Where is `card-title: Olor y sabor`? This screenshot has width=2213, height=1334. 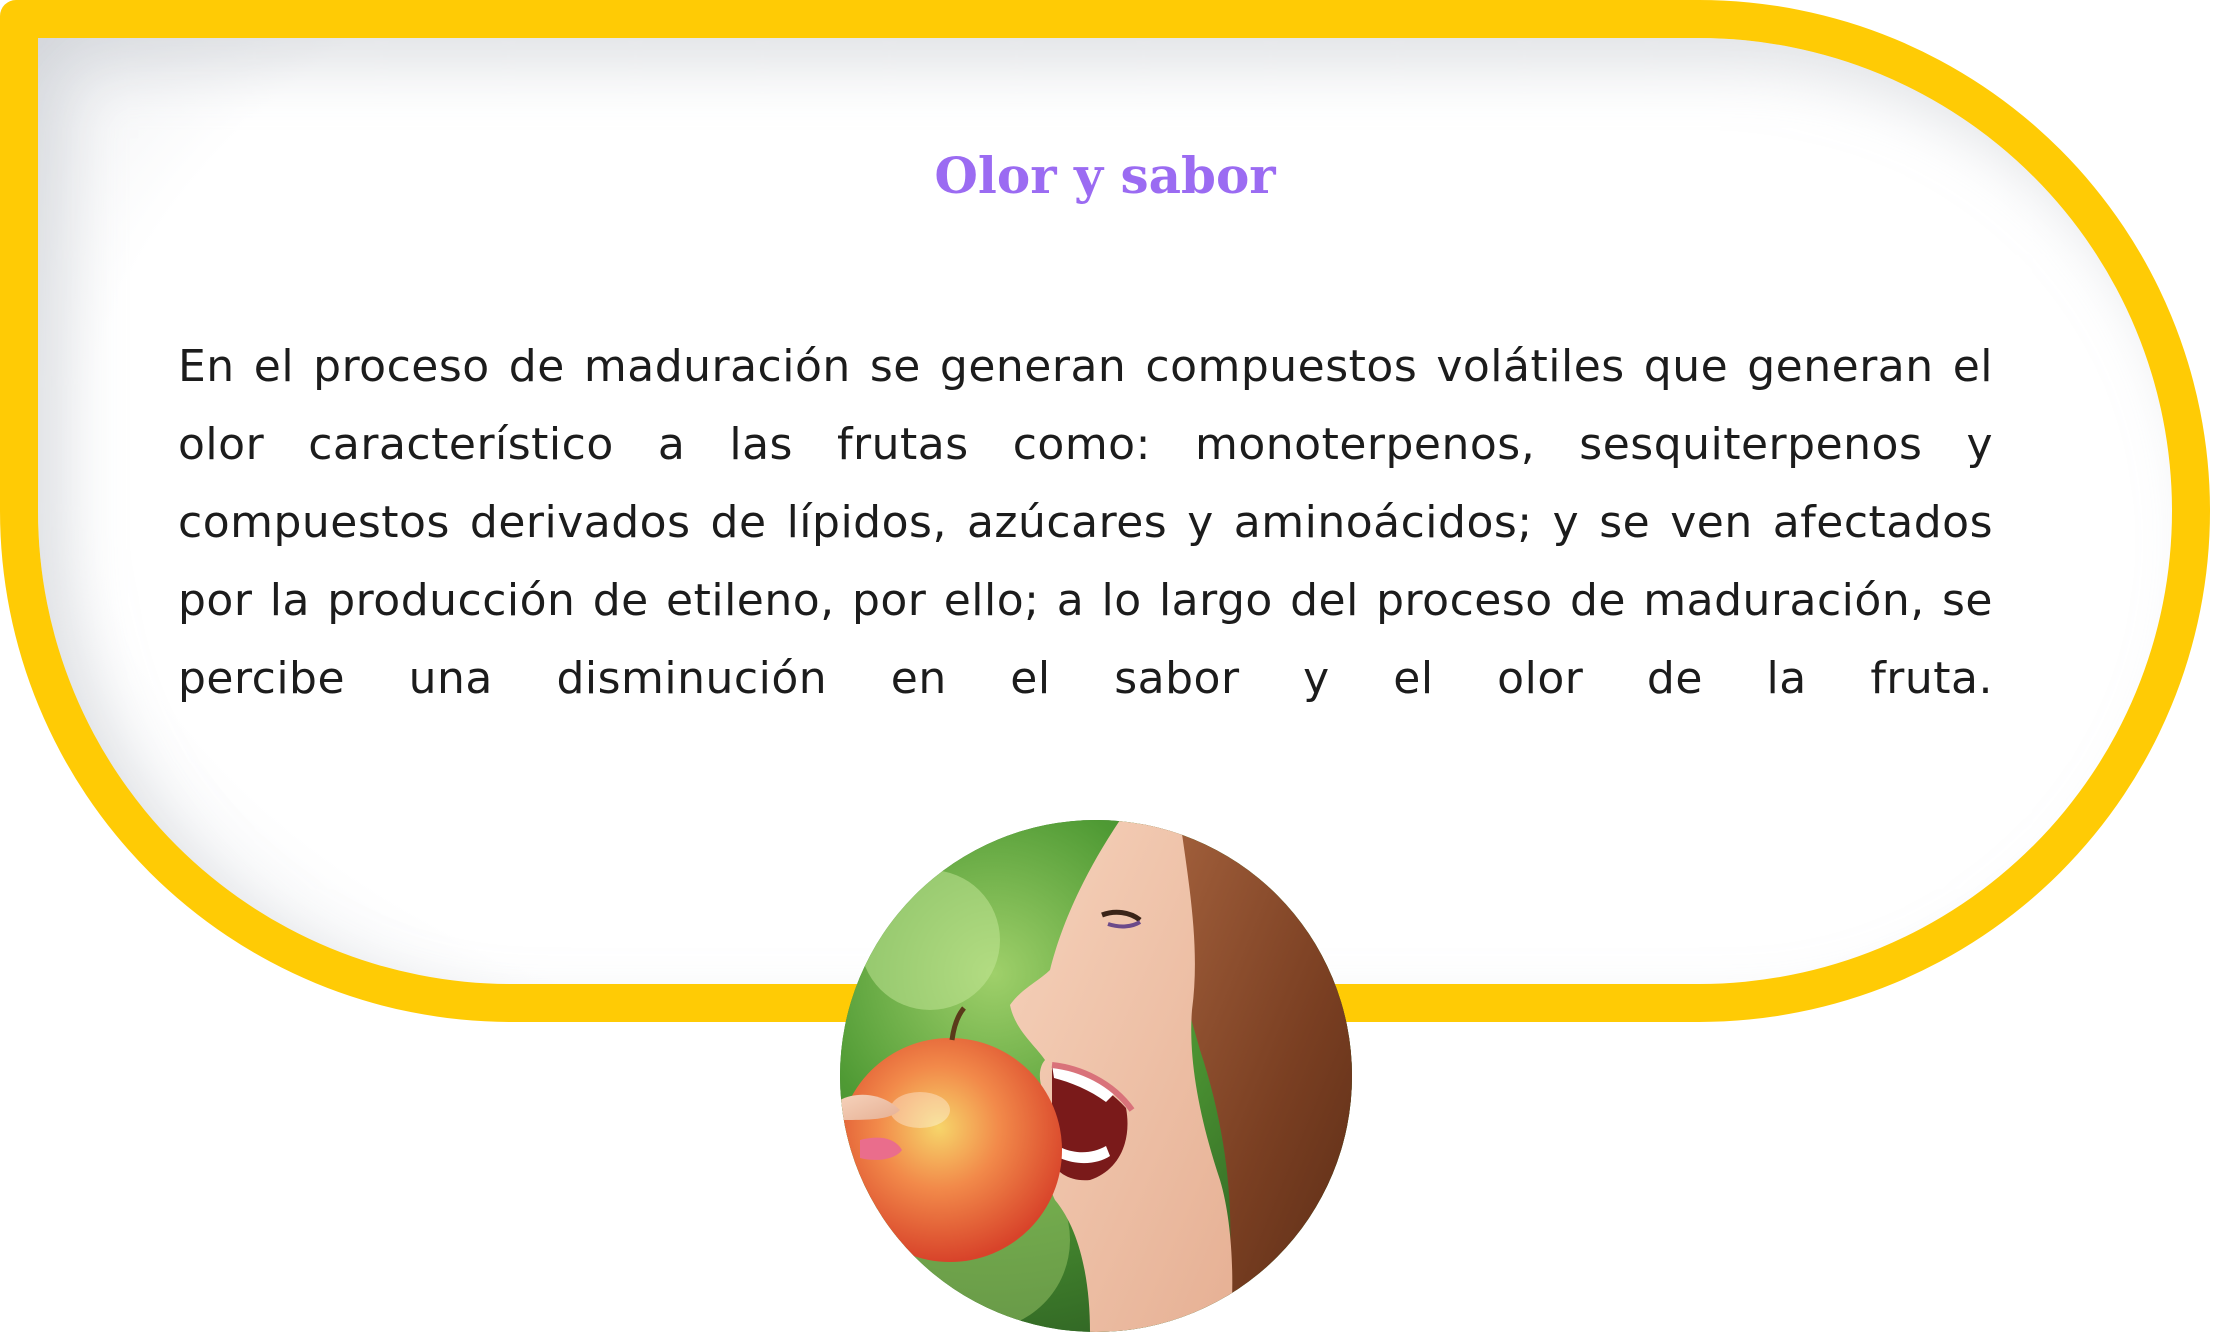
card-title: Olor y sabor is located at coordinates (1105, 175).